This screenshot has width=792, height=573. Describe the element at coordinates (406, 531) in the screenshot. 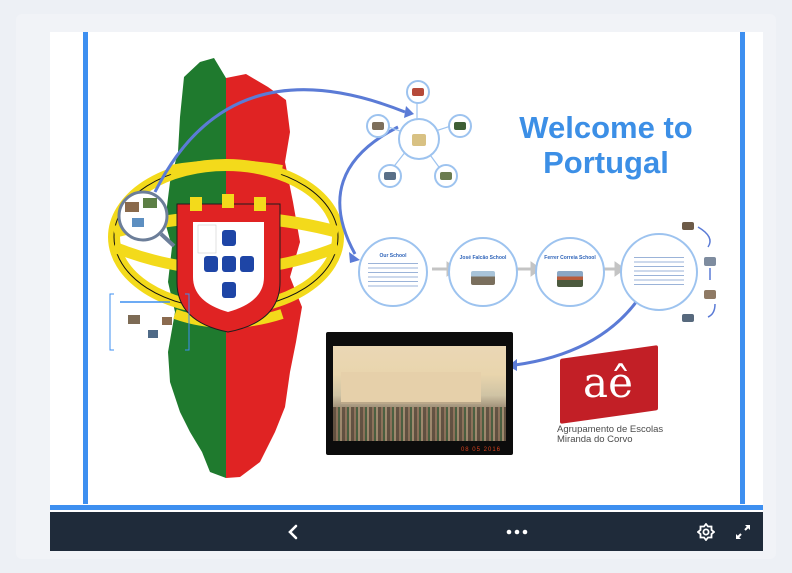

I see `viewer-toolbar` at that location.